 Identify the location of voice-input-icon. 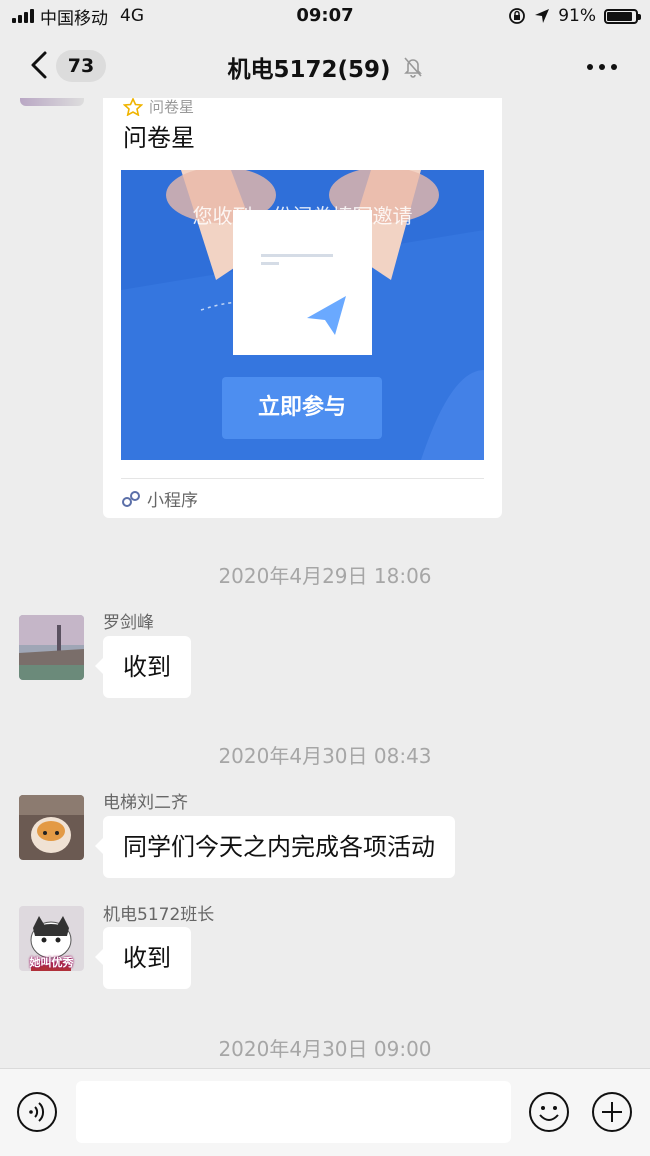
(37, 1112).